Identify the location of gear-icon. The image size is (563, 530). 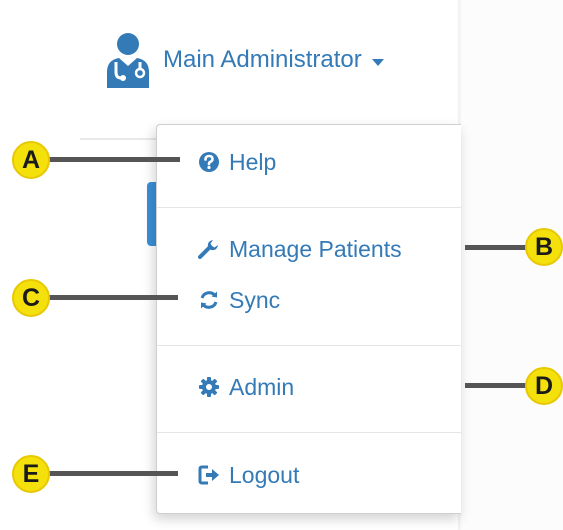
(209, 387).